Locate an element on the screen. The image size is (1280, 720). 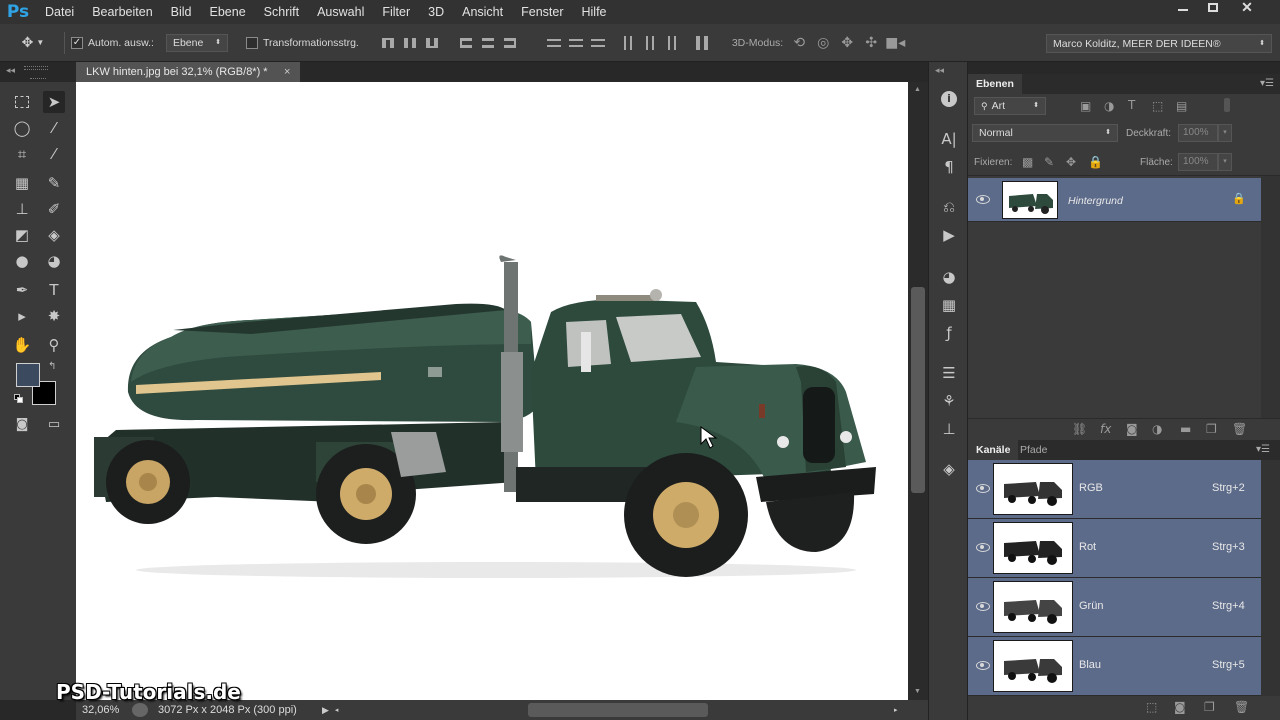
align-hcenter-icon is located at coordinates (488, 43).